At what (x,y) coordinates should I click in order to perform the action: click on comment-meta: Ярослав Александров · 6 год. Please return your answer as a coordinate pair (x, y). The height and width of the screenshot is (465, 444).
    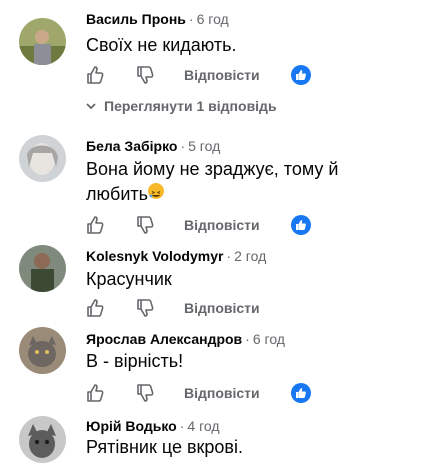
    Looking at the image, I should click on (185, 339).